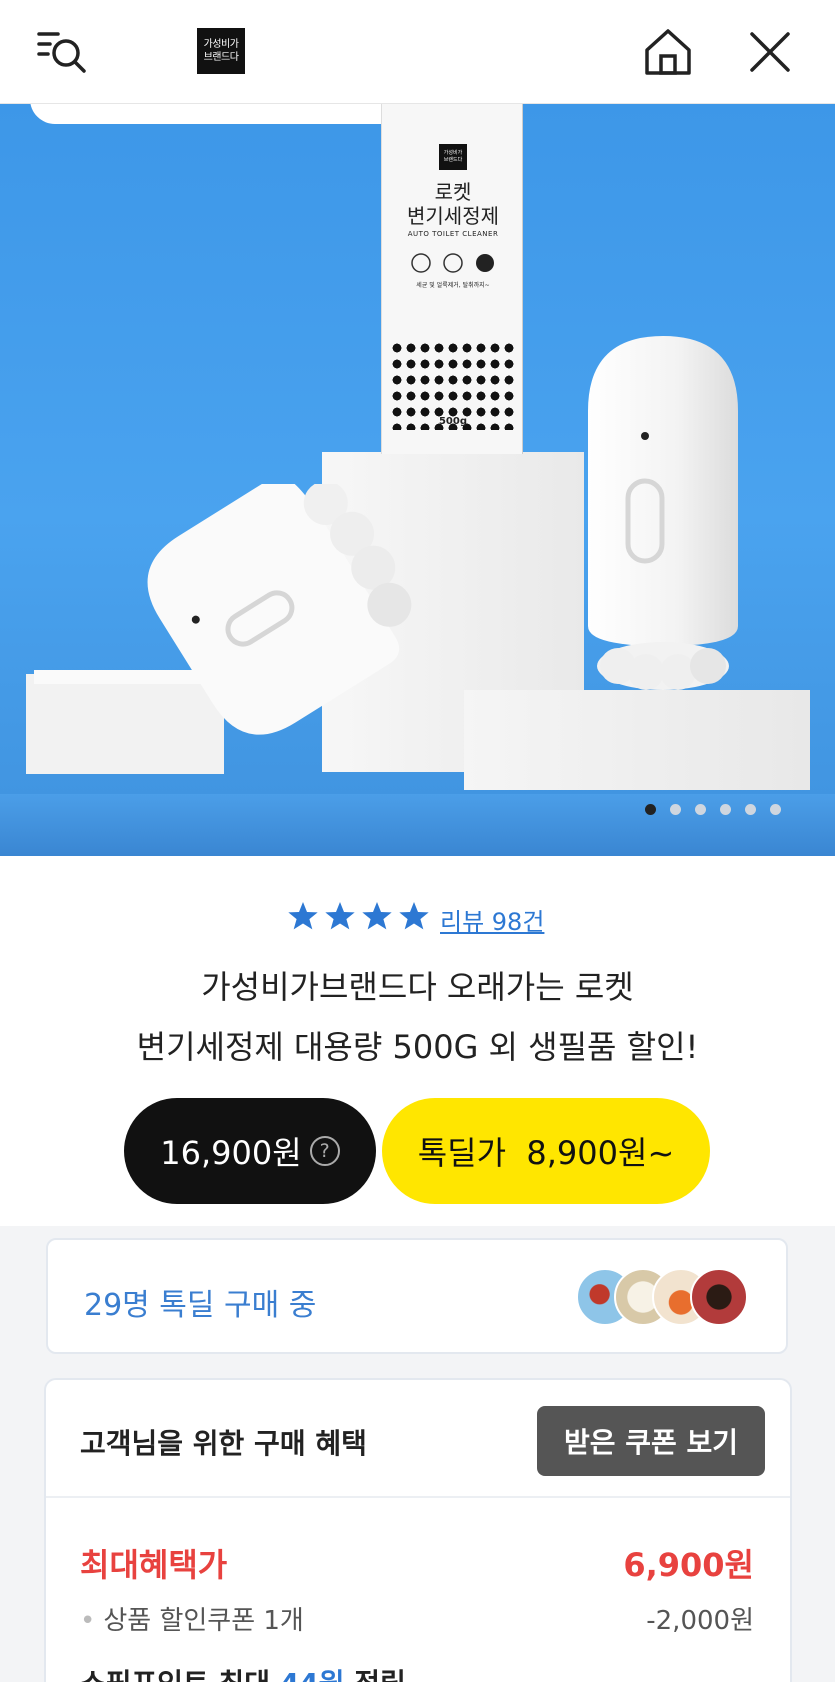 The image size is (835, 1682). Describe the element at coordinates (453, 285) in the screenshot. I see `carton-caption: 세균 및 얼룩제거, 탈취까지~` at that location.